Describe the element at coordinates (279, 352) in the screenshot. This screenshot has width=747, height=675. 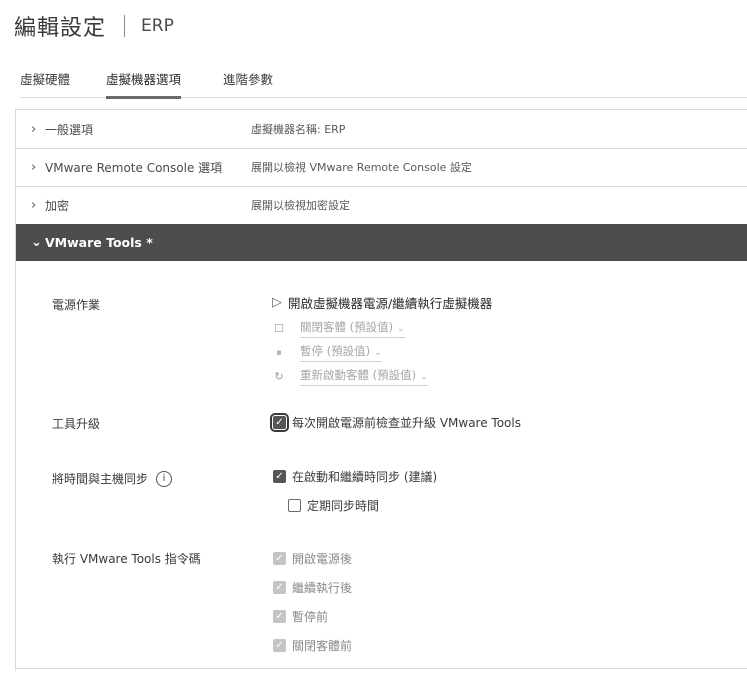
I see `pause-icon: ⏸` at that location.